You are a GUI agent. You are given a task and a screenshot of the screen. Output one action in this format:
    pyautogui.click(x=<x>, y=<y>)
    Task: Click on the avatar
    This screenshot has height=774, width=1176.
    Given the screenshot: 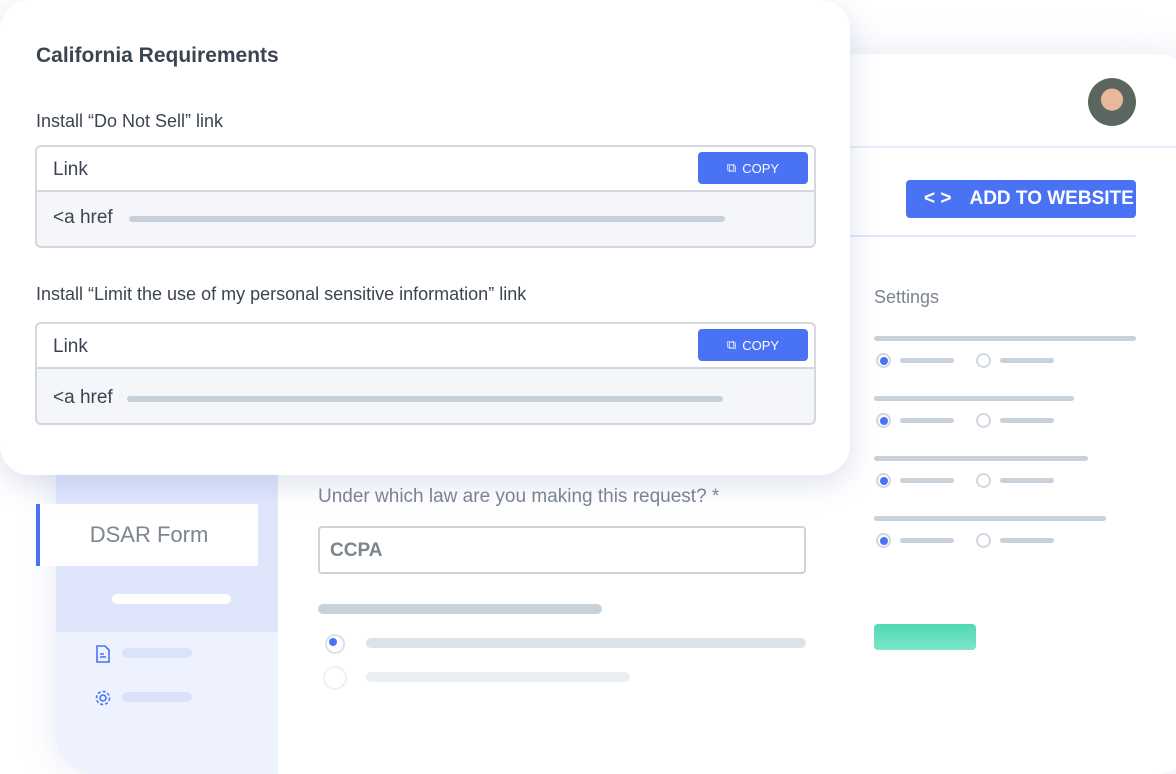 What is the action you would take?
    pyautogui.click(x=1112, y=102)
    